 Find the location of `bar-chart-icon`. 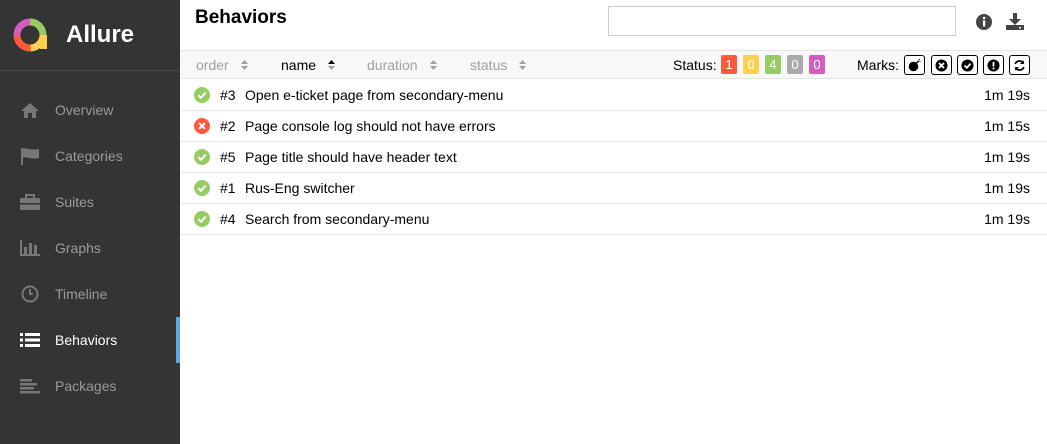

bar-chart-icon is located at coordinates (30, 248).